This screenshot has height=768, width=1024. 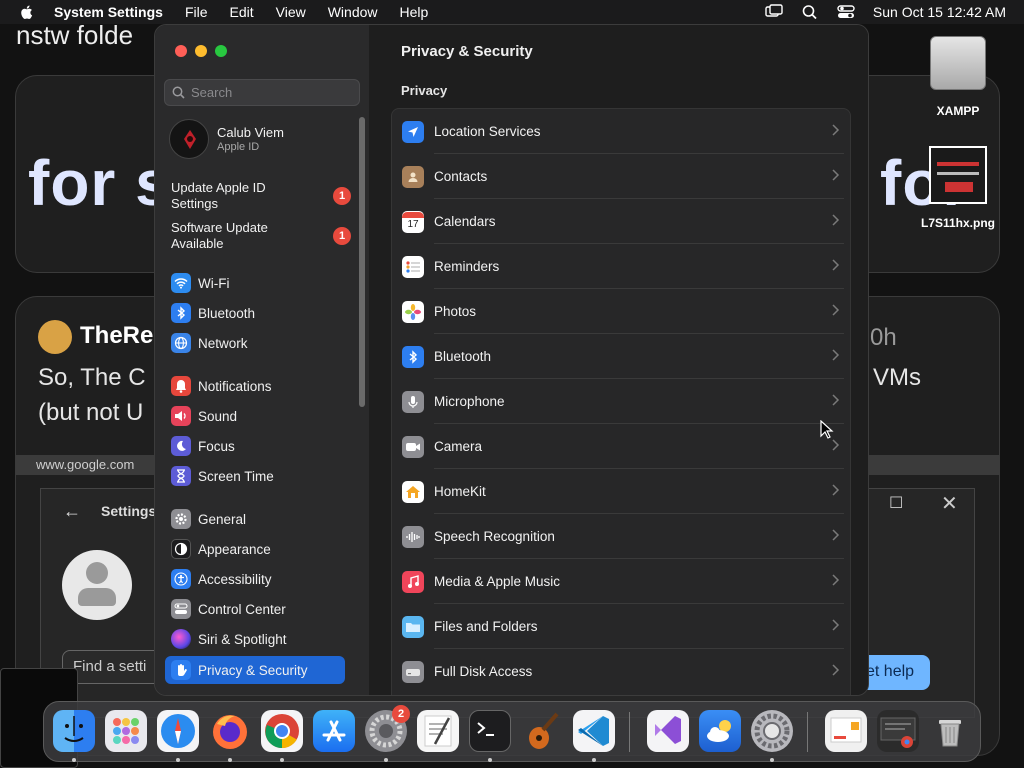 What do you see at coordinates (242, 12) in the screenshot?
I see `menu-edit: Edit` at bounding box center [242, 12].